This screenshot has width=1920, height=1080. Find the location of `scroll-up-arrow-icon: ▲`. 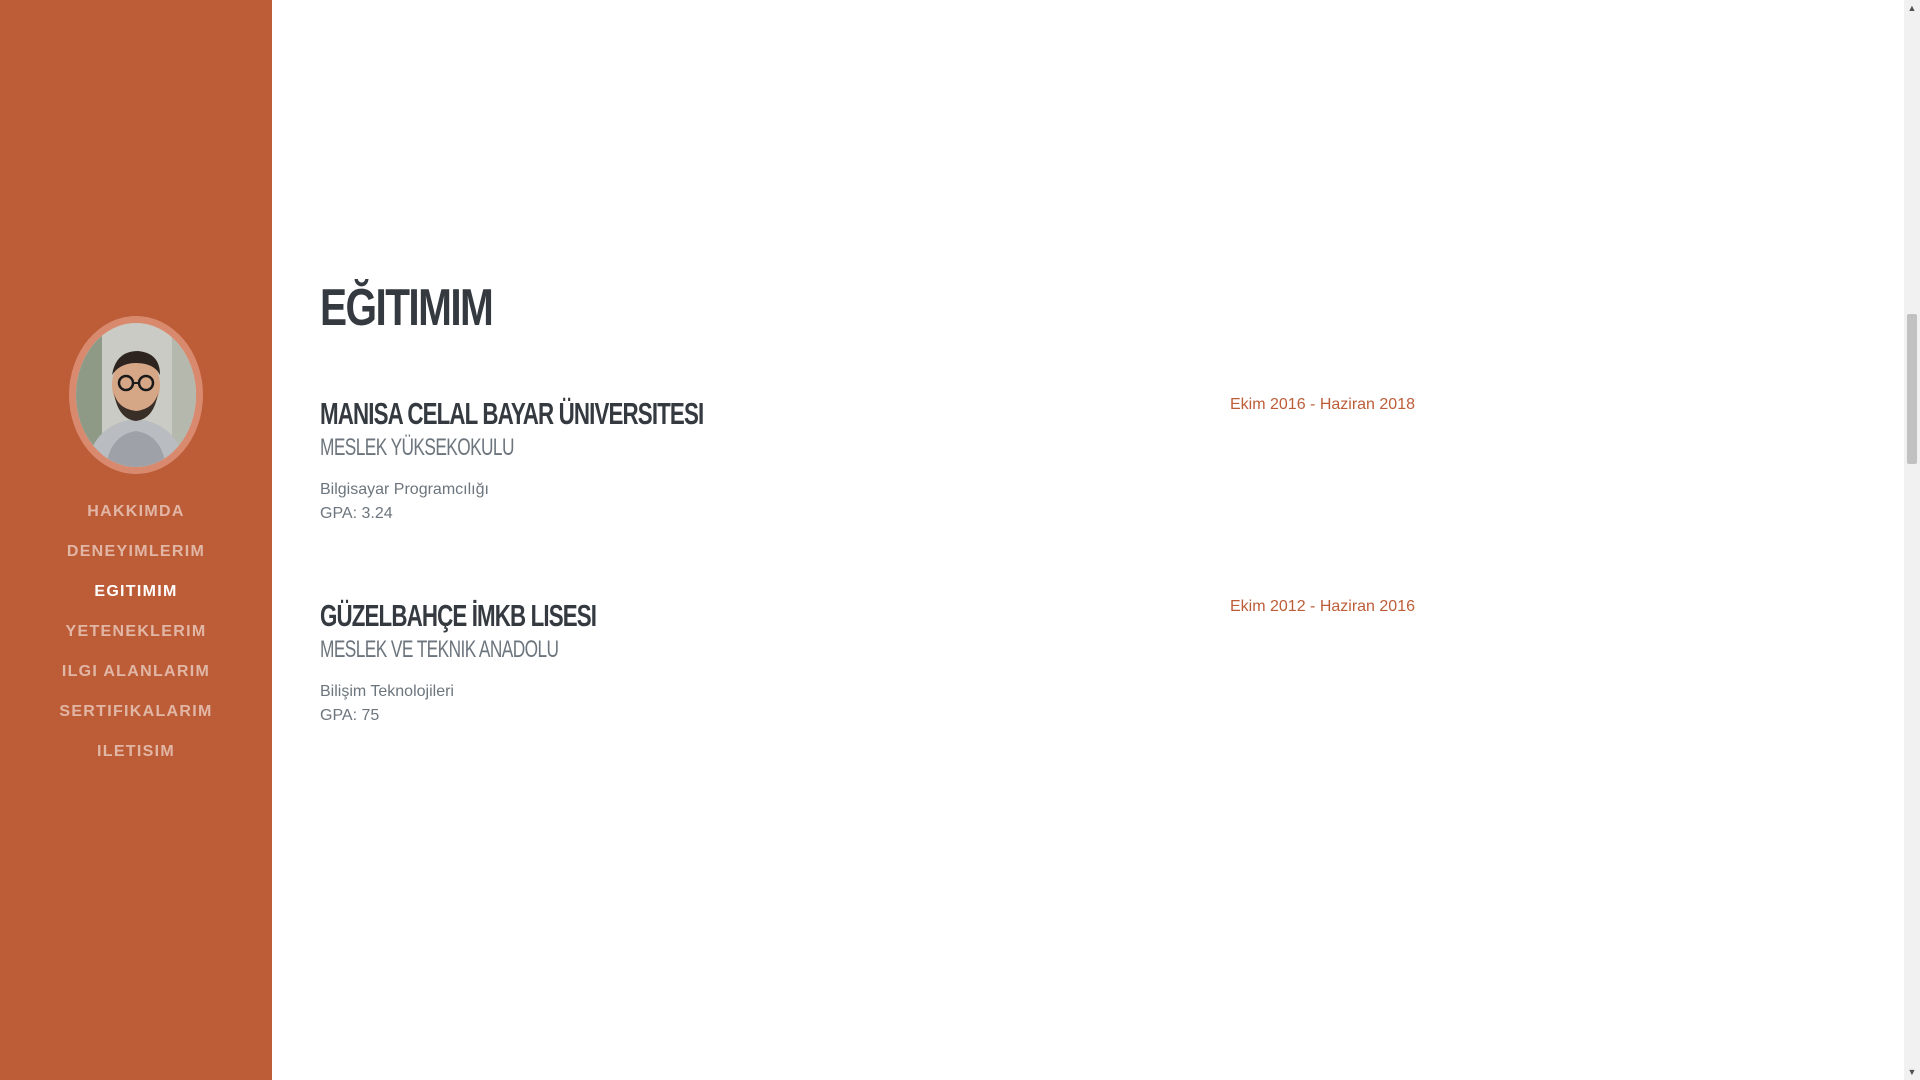

scroll-up-arrow-icon: ▲ is located at coordinates (1912, 8).